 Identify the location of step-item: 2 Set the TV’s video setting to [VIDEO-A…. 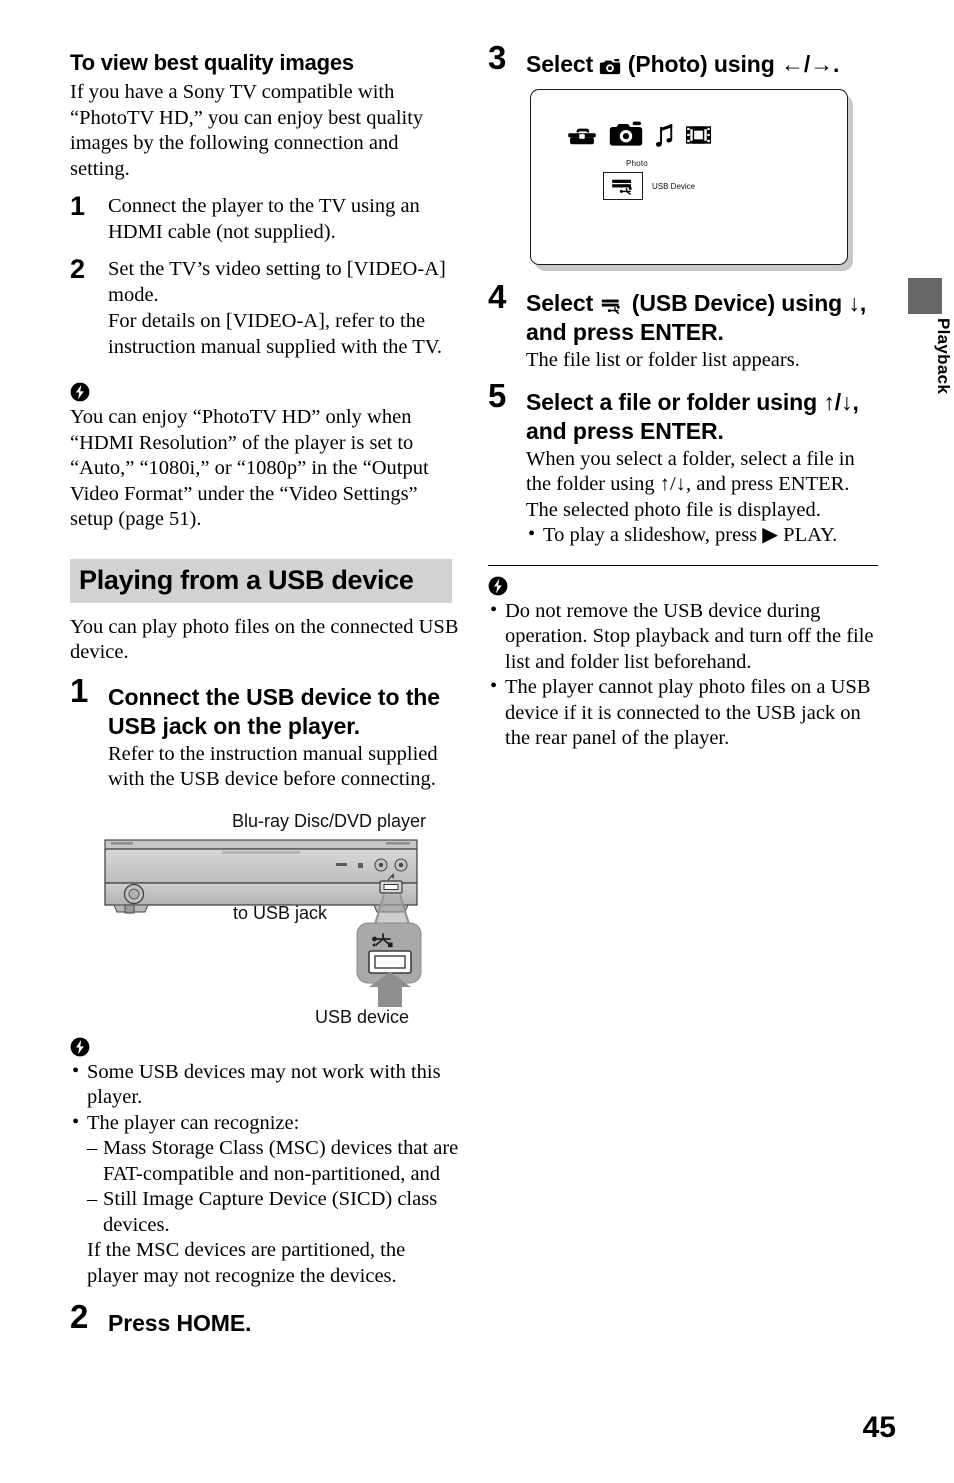
(265, 307).